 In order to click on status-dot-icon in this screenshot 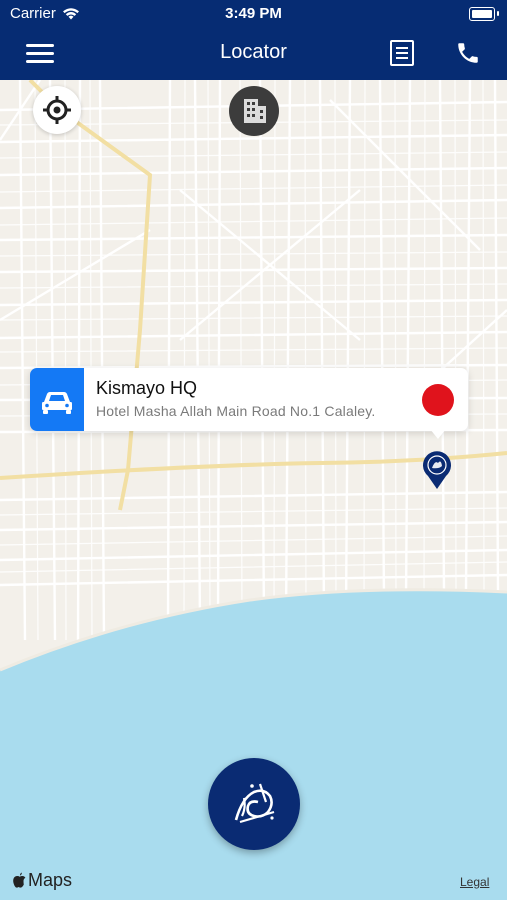, I will do `click(438, 400)`.